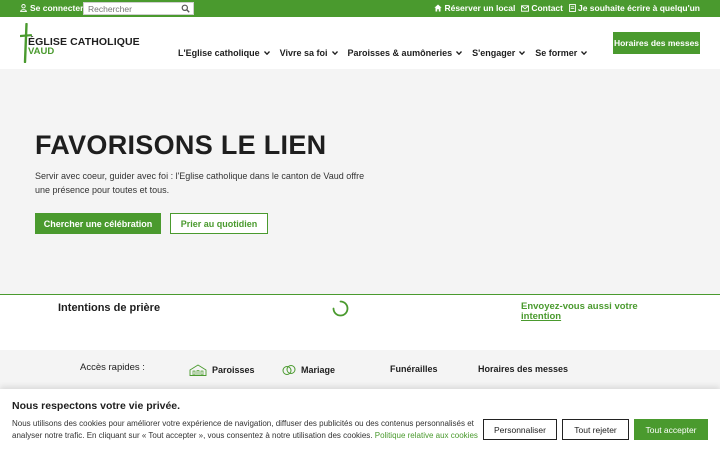 This screenshot has height=450, width=720. Describe the element at coordinates (494, 53) in the screenshot. I see `nav-label: S'engager` at that location.